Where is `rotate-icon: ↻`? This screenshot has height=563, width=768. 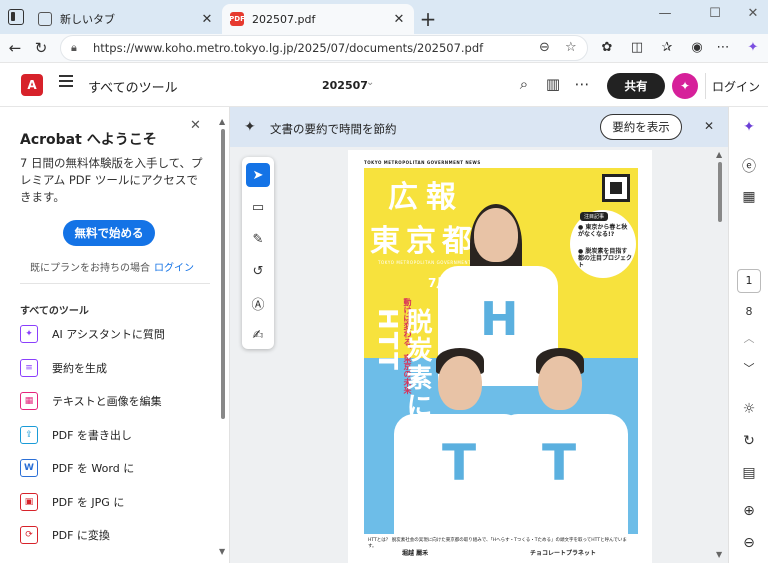 rotate-icon: ↻ is located at coordinates (749, 441).